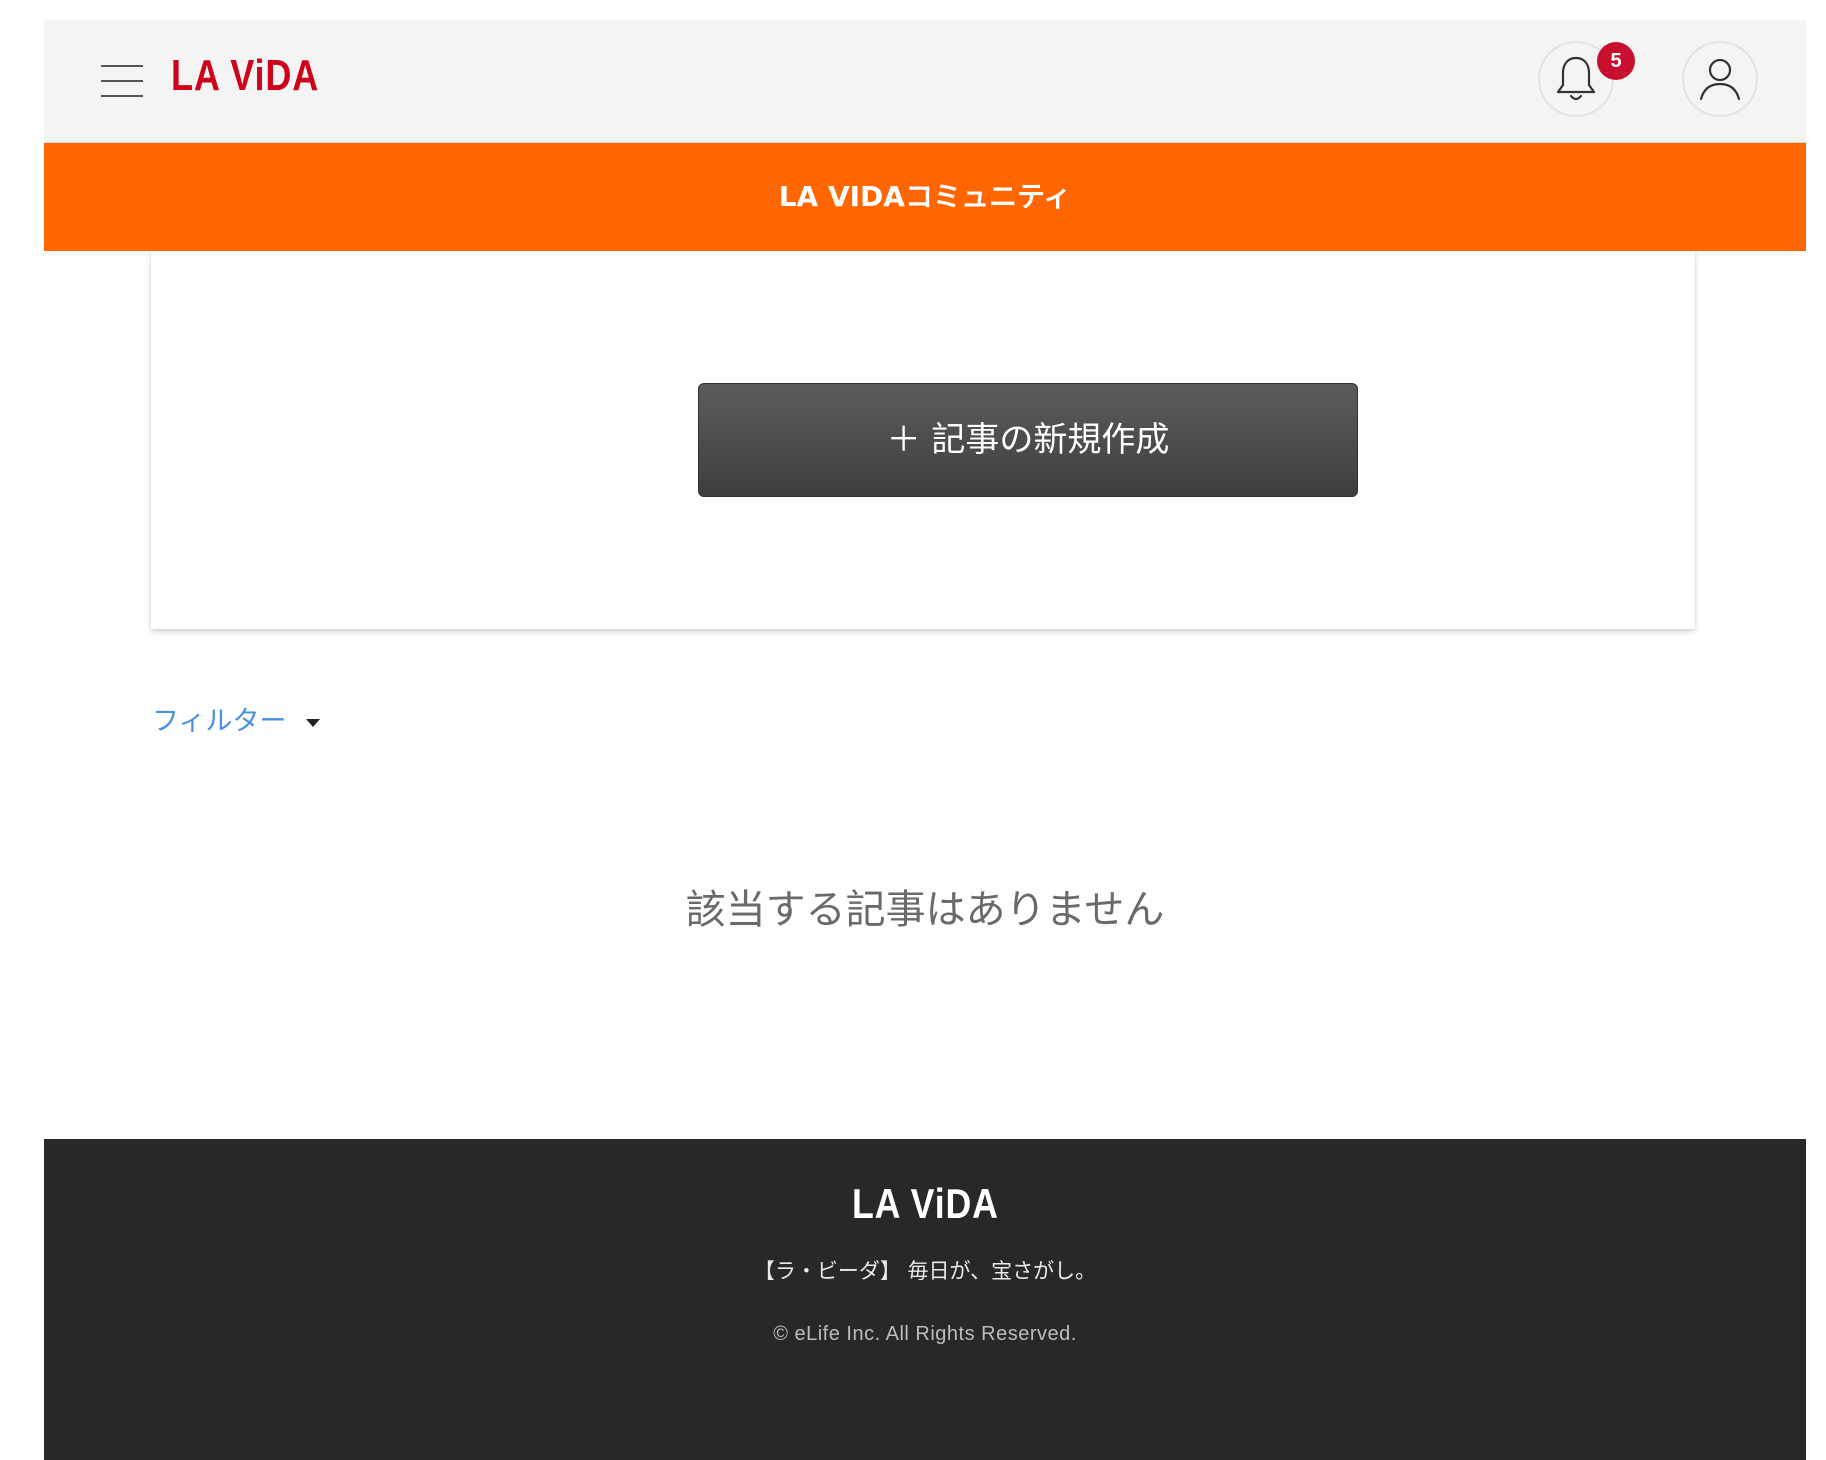 Image resolution: width=1826 pixels, height=1460 pixels. What do you see at coordinates (925, 910) in the screenshot?
I see `empty-articles-message: 該当する記事はありません` at bounding box center [925, 910].